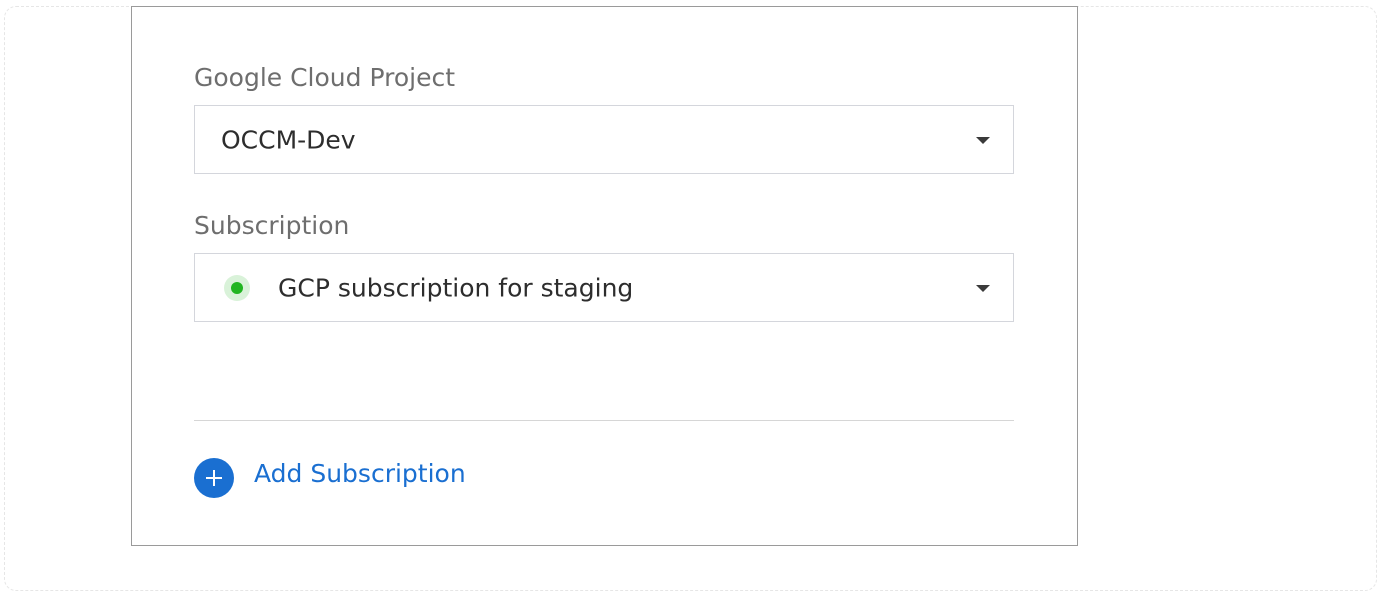 The image size is (1383, 594). I want to click on project-select-value: OCCM-Dev, so click(288, 139).